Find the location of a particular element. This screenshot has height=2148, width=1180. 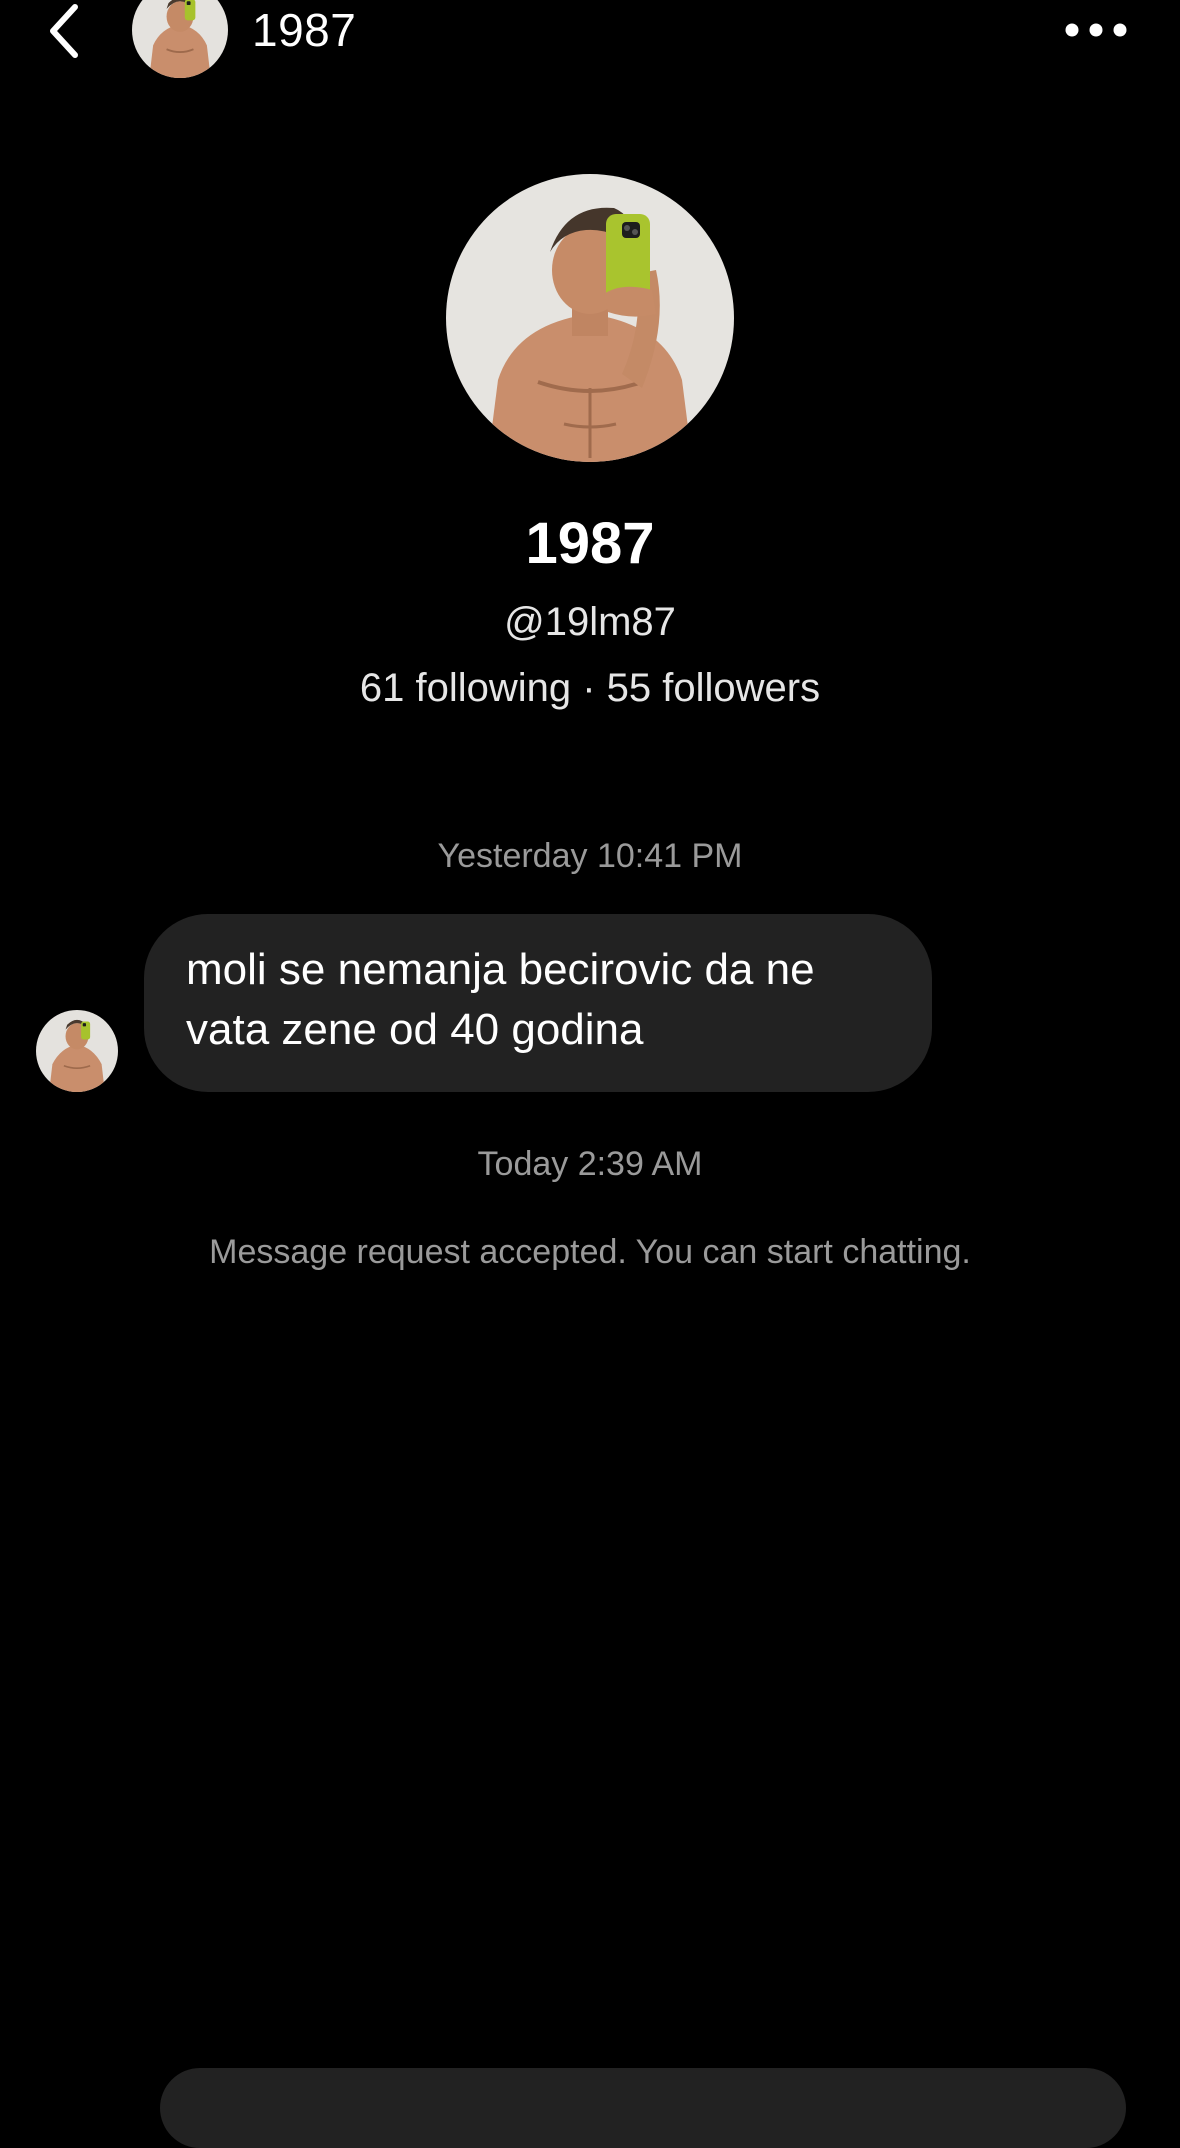

chat-header: 1987 is located at coordinates (590, 45).